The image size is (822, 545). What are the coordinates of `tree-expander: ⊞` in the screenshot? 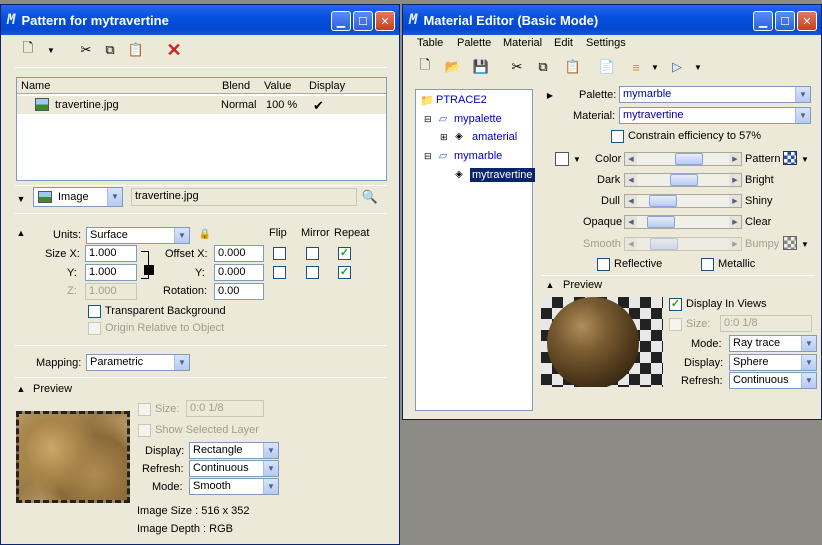 It's located at (444, 137).